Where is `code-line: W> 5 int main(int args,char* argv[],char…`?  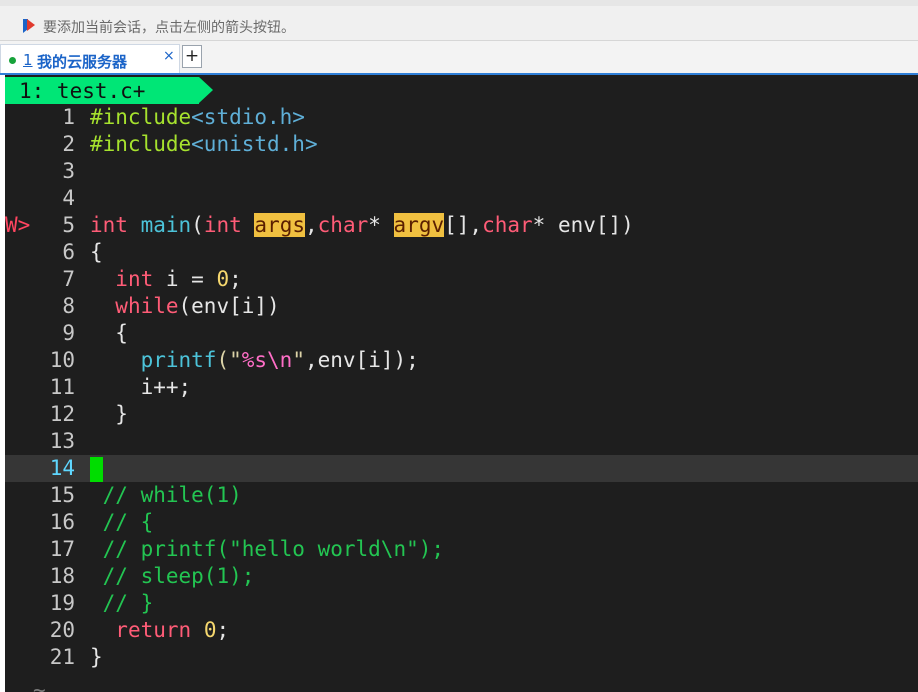
code-line: W> 5 int main(int args,char* argv[],char… is located at coordinates (461, 225).